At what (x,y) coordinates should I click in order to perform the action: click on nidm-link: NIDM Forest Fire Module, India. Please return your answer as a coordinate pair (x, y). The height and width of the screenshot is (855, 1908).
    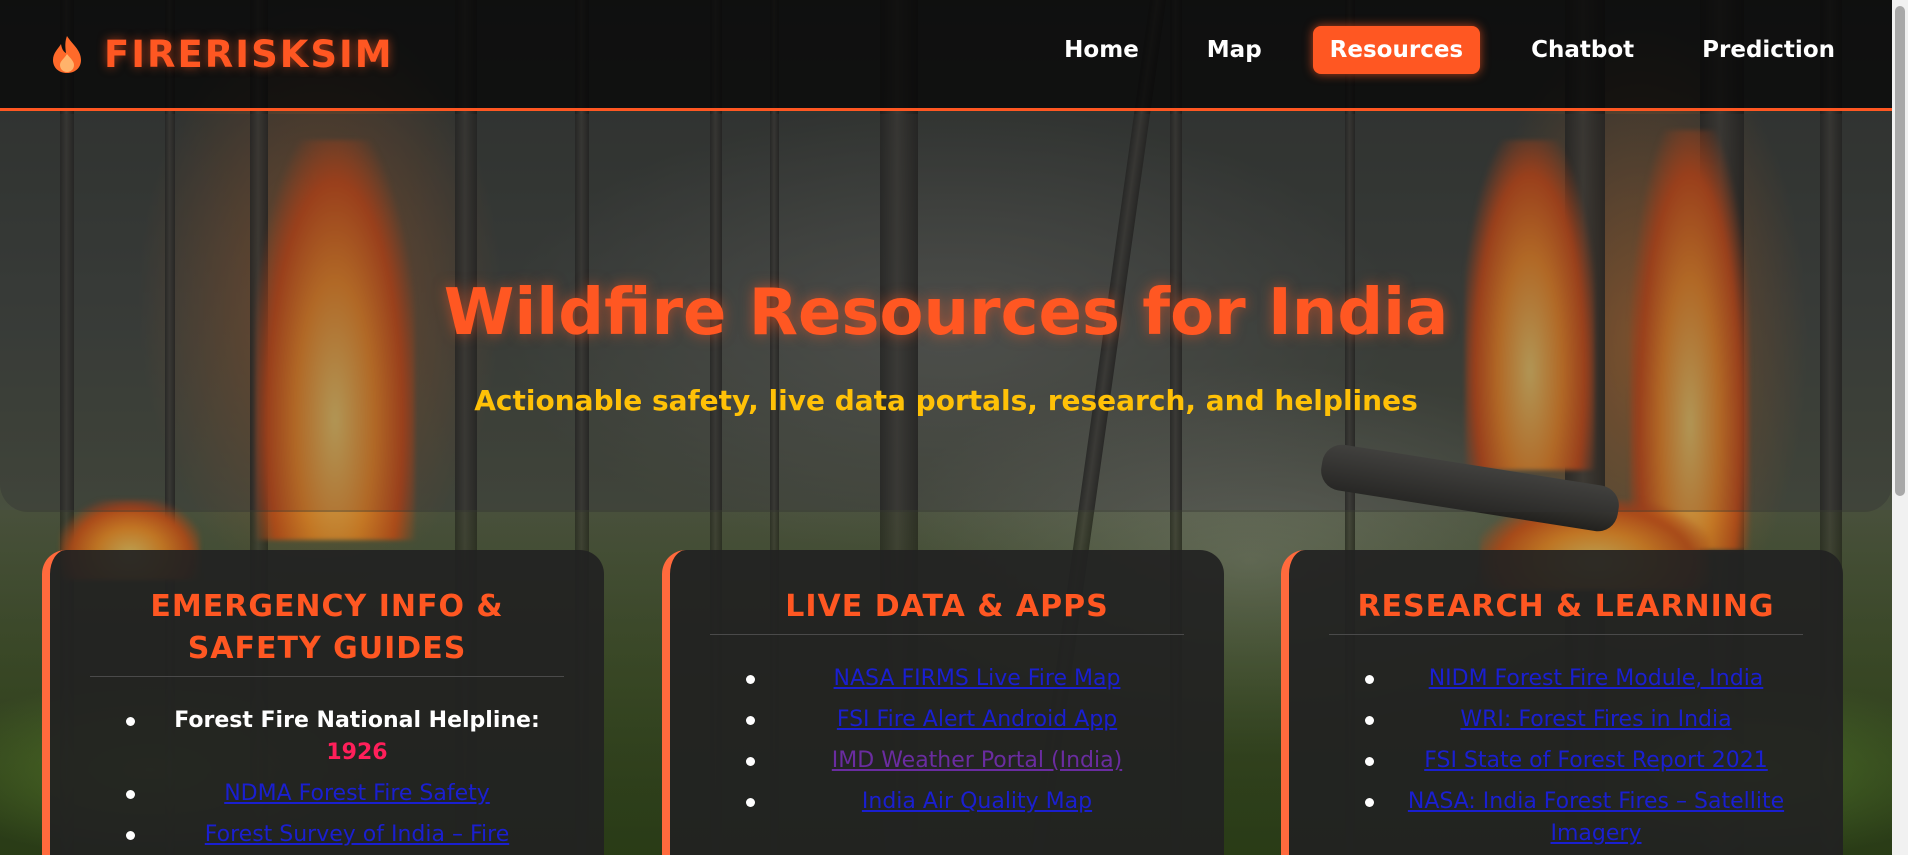
    Looking at the image, I should click on (1596, 678).